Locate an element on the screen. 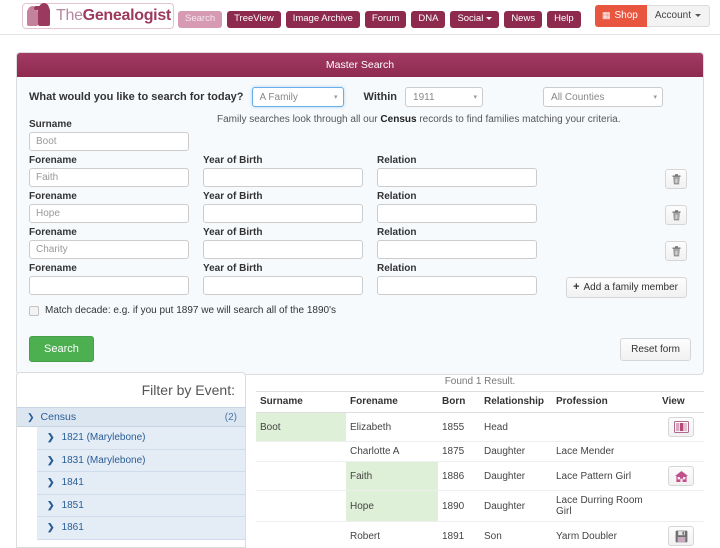 The width and height of the screenshot is (720, 548). within-year-select: 1911 is located at coordinates (444, 97).